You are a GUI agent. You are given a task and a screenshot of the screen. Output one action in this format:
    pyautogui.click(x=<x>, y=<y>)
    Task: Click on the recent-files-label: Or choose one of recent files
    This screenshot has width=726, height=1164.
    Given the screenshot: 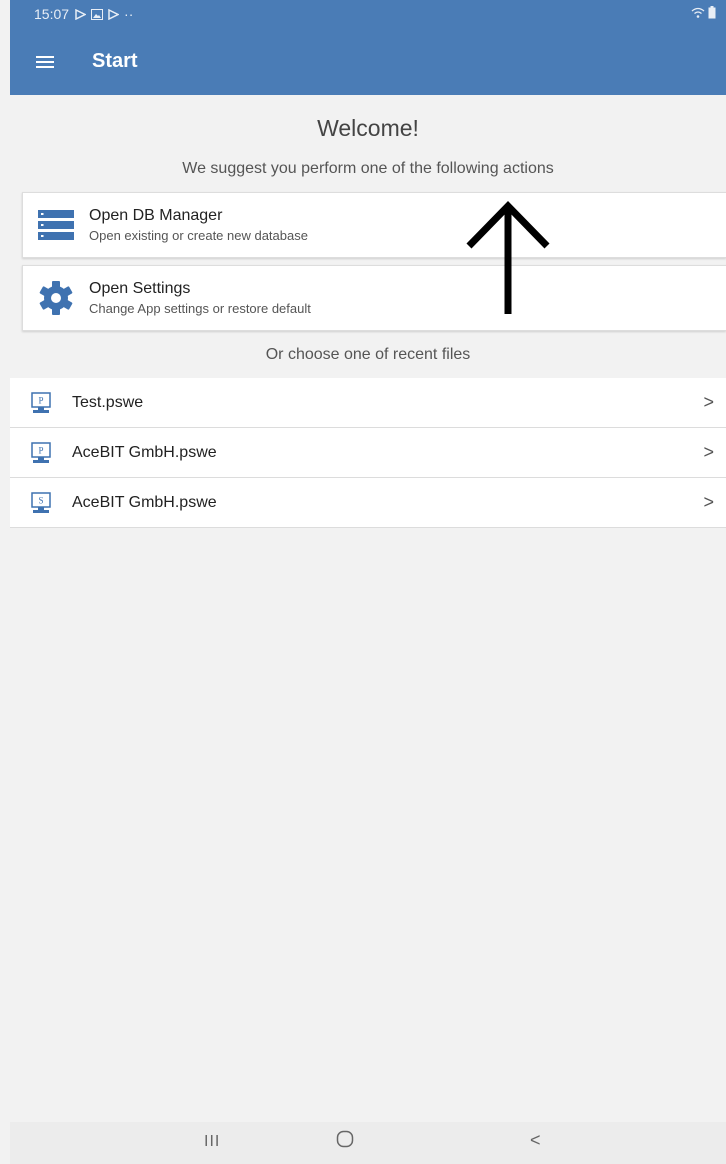 What is the action you would take?
    pyautogui.click(x=368, y=354)
    